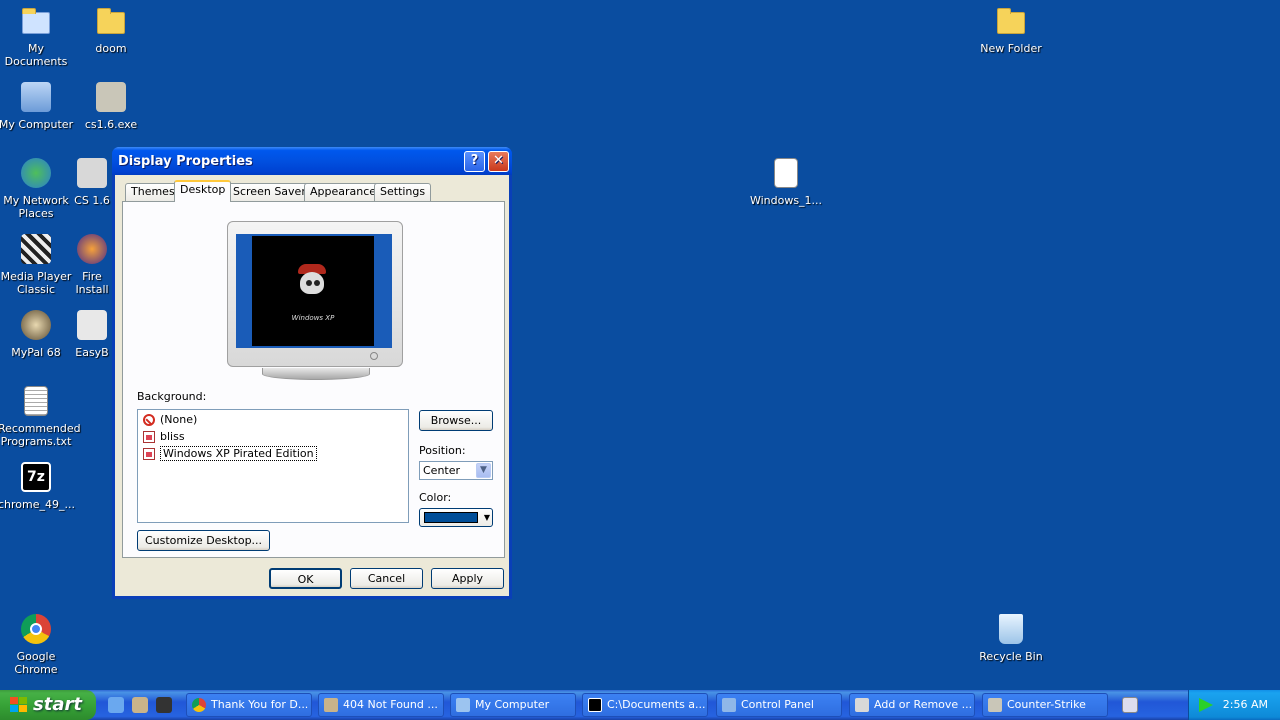 The height and width of the screenshot is (720, 1280). I want to click on desktop-icon-easyb: EasyB, so click(92, 333).